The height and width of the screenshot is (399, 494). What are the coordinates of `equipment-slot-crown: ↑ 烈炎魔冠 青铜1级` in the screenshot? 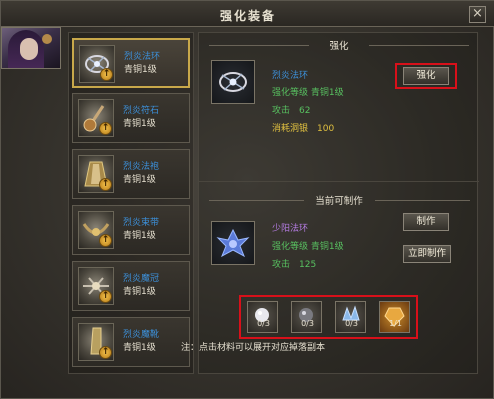 It's located at (131, 286).